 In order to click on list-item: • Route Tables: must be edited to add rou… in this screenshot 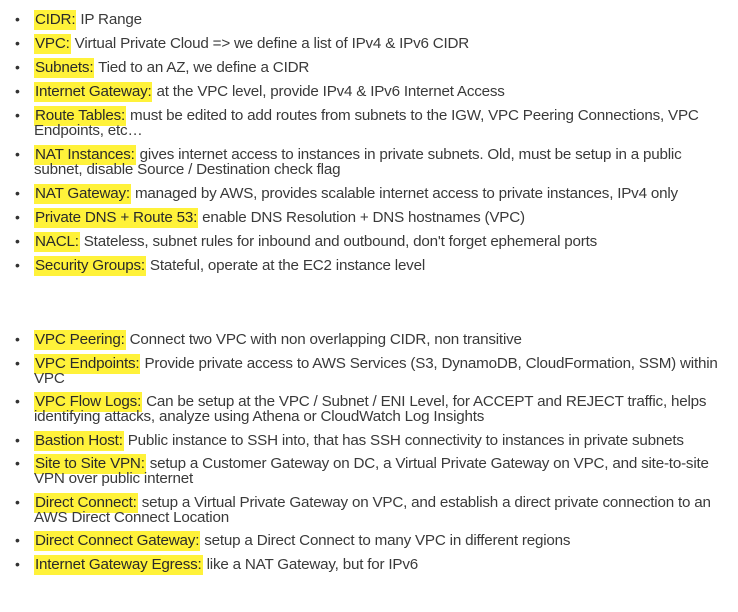, I will do `click(369, 122)`.